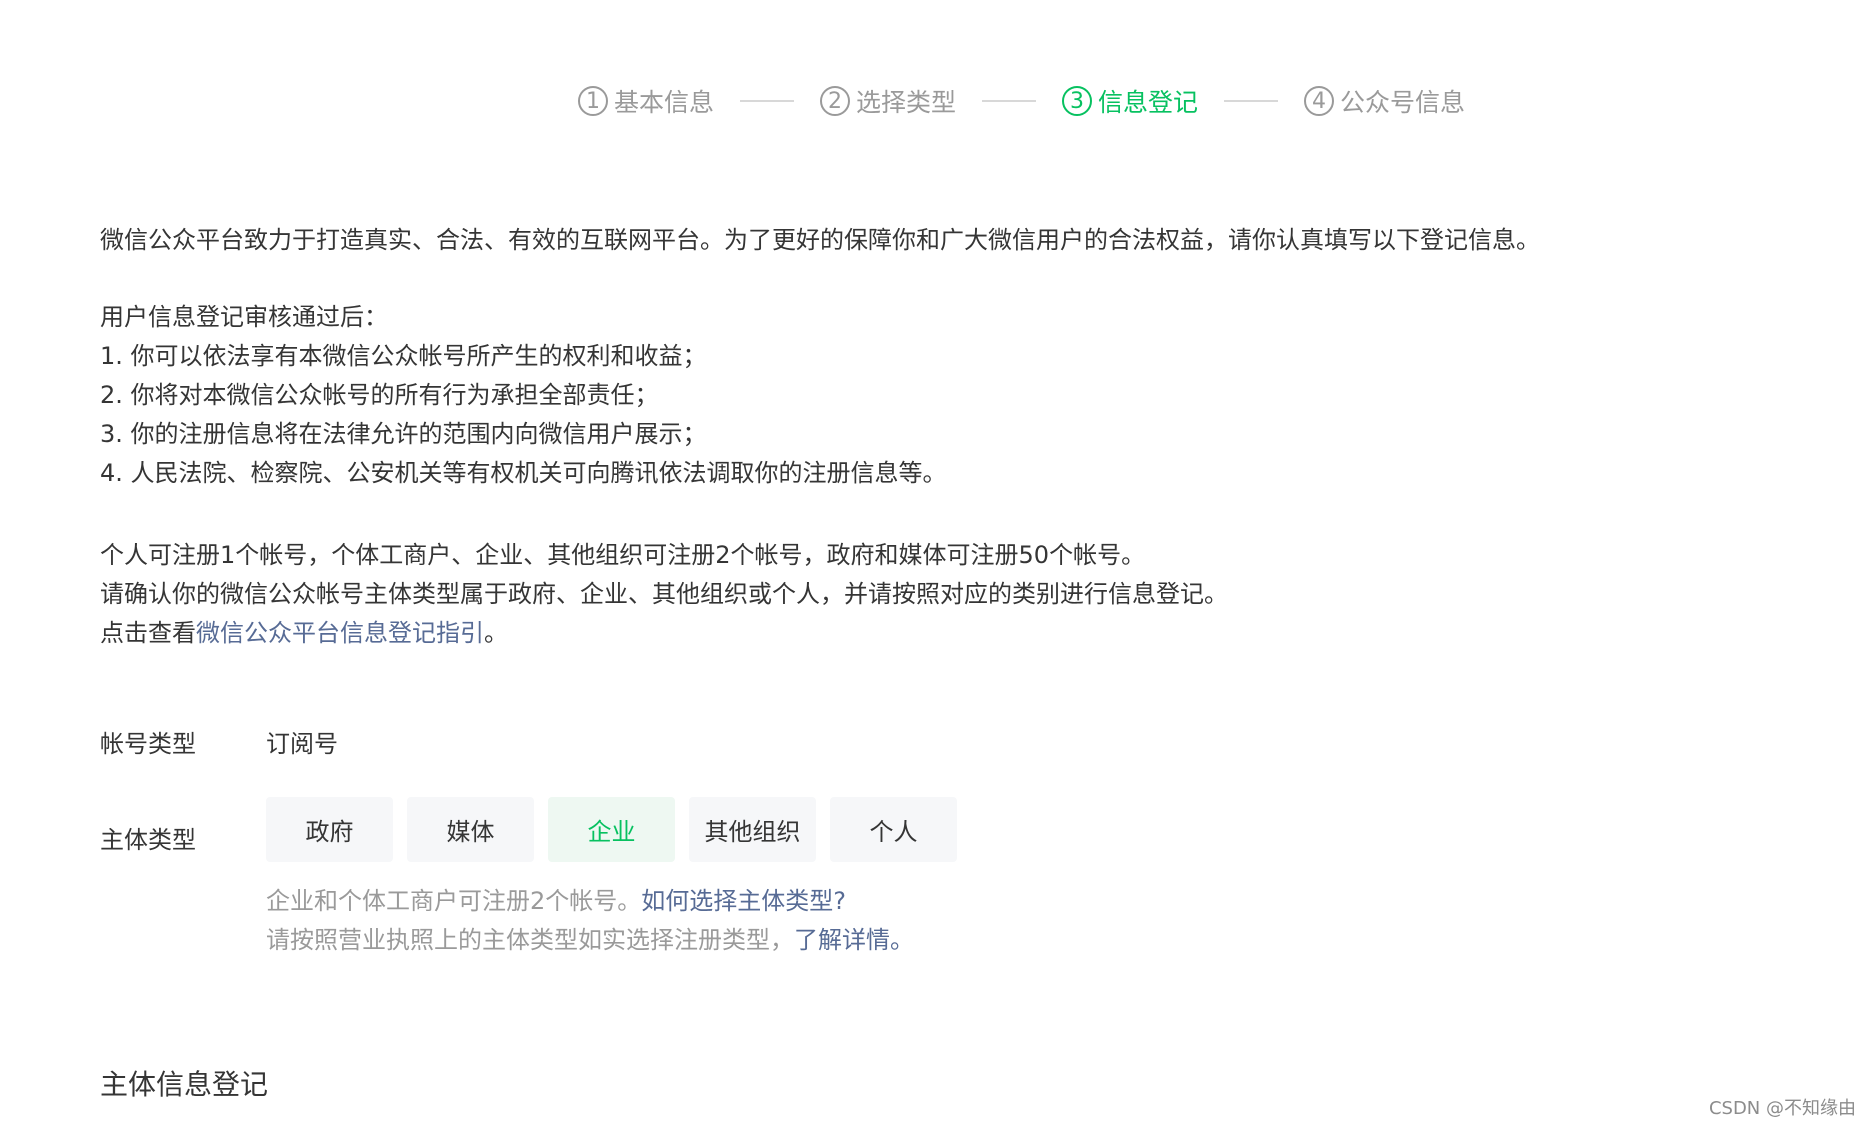 The image size is (1860, 1126). I want to click on subject-type-label: 主体类型, so click(148, 840).